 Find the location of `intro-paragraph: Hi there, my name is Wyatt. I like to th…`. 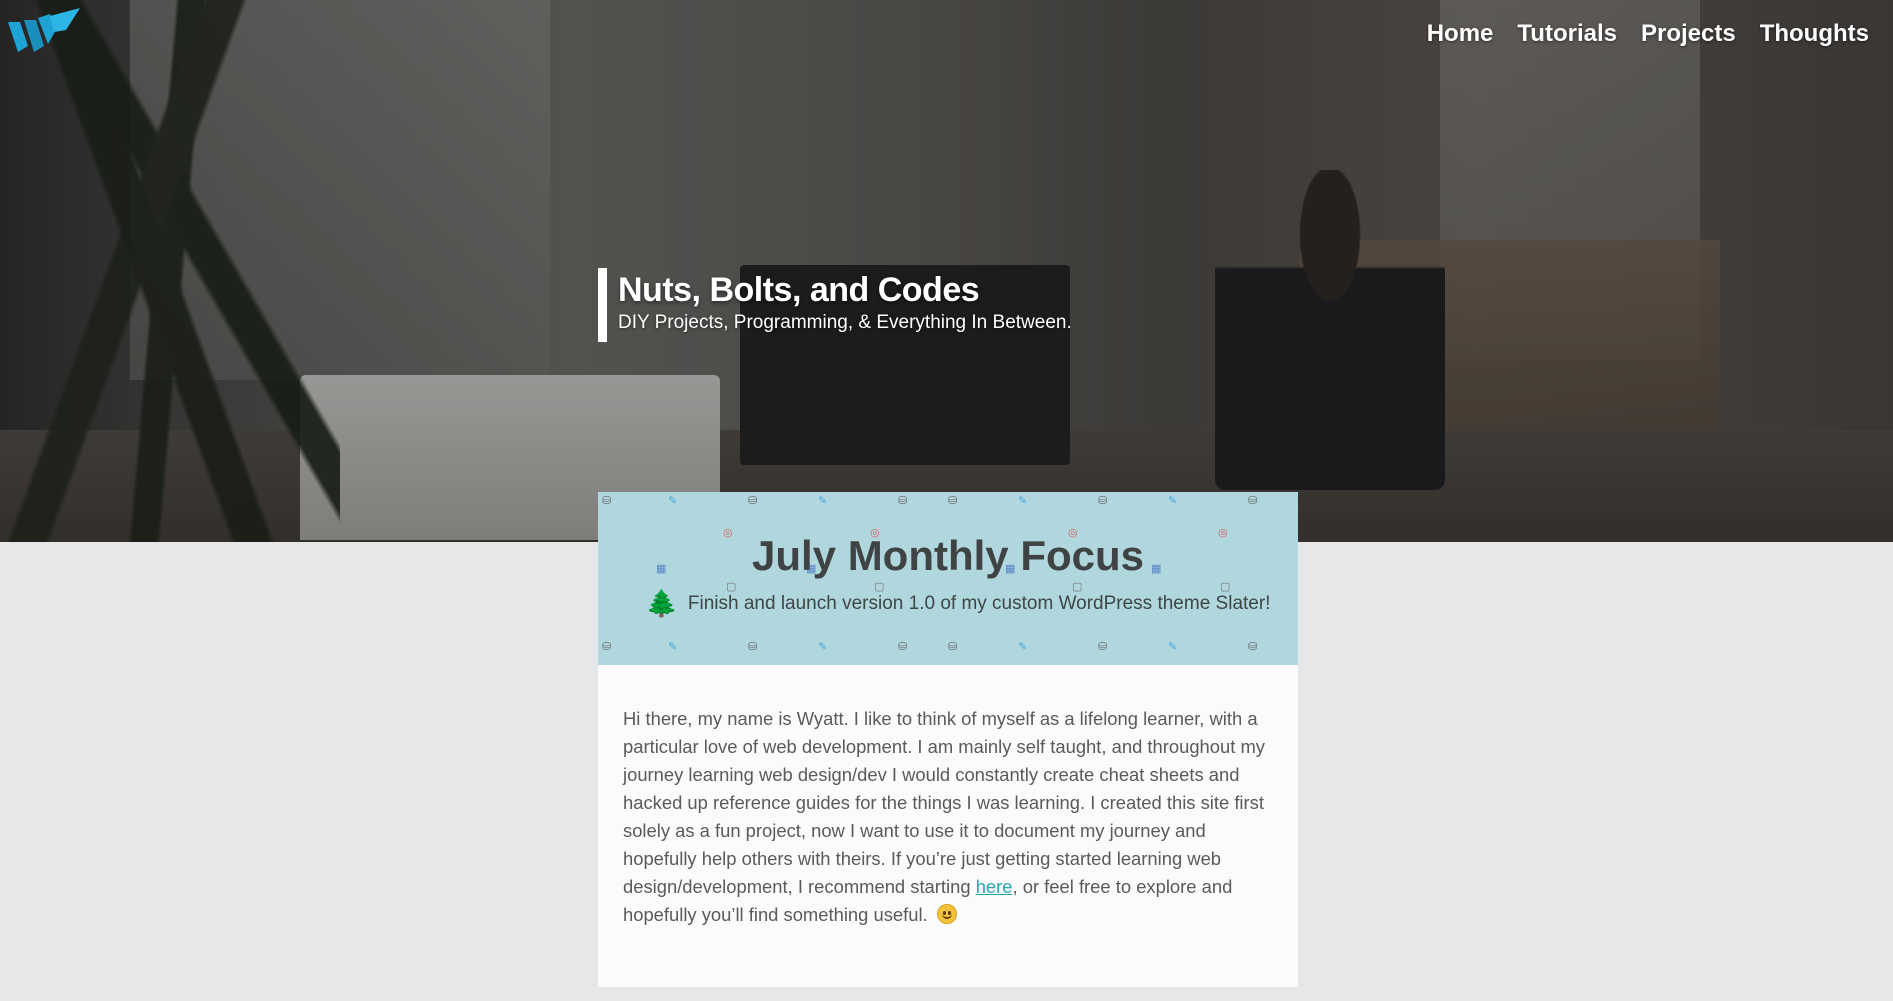

intro-paragraph: Hi there, my name is Wyatt. I like to th… is located at coordinates (948, 817).